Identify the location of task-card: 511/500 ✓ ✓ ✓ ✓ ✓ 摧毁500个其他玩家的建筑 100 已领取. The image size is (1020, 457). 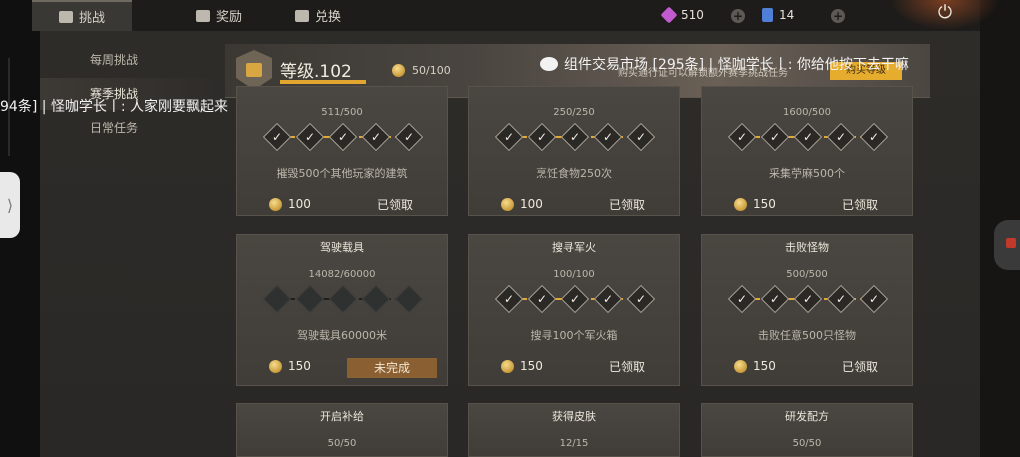
(342, 151).